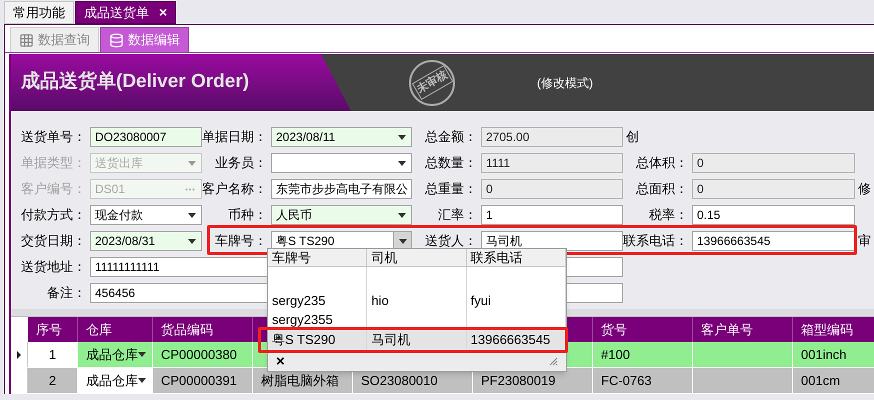 This screenshot has width=874, height=400. What do you see at coordinates (864, 188) in the screenshot?
I see `field-label: 修` at bounding box center [864, 188].